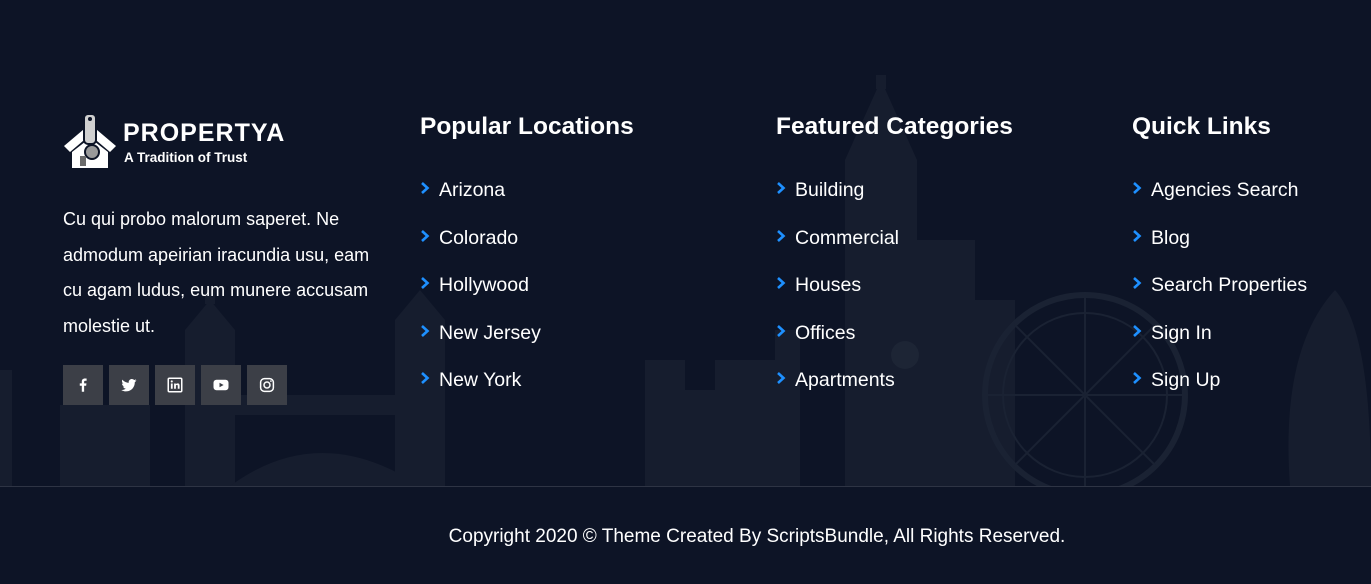 The image size is (1371, 584). What do you see at coordinates (490, 332) in the screenshot?
I see `link-label: New Jersey` at bounding box center [490, 332].